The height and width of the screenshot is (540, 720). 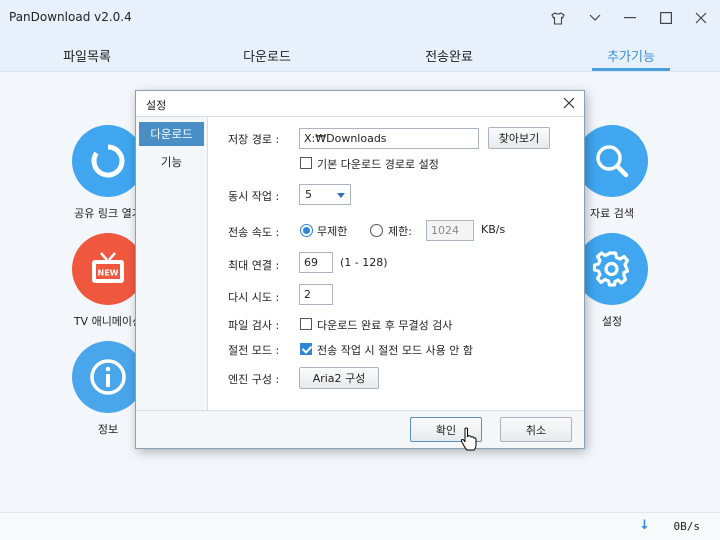 What do you see at coordinates (569, 103) in the screenshot?
I see `dialog-close-icon` at bounding box center [569, 103].